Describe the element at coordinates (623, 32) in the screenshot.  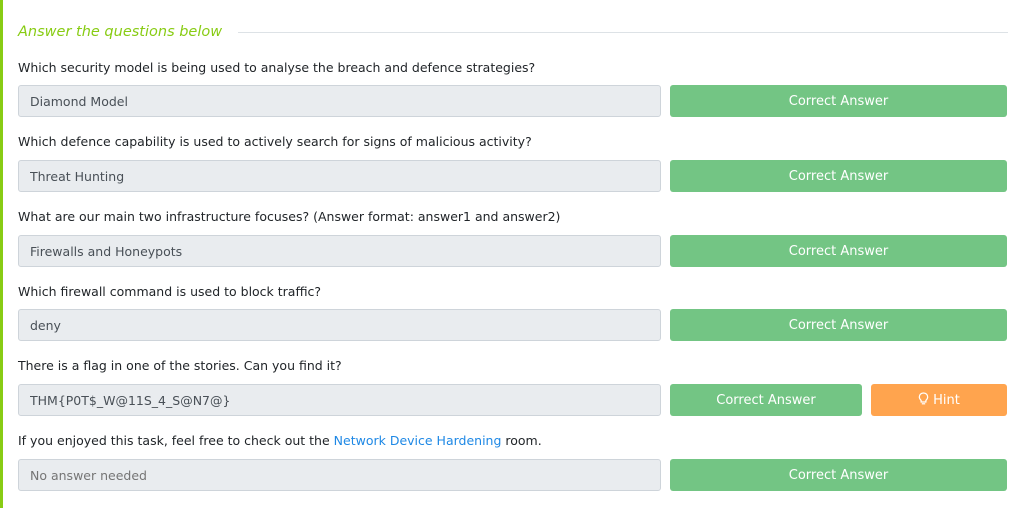
I see `section-divider` at that location.